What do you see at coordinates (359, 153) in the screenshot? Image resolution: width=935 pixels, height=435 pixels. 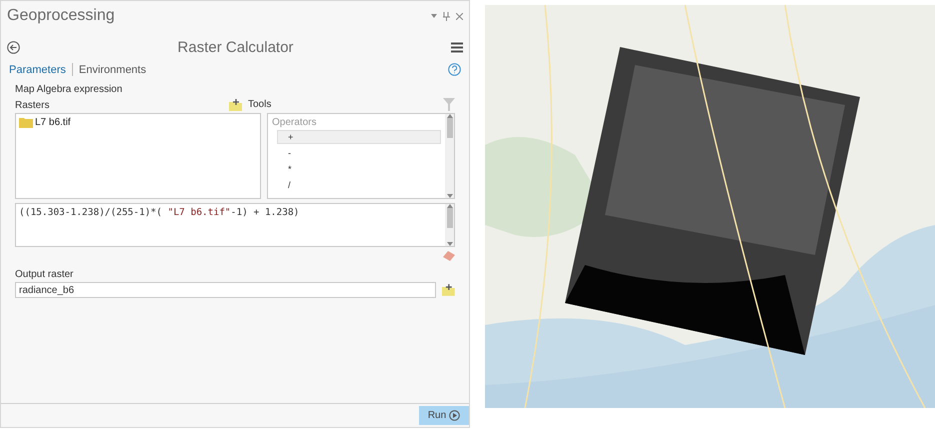 I see `operator-item: -` at bounding box center [359, 153].